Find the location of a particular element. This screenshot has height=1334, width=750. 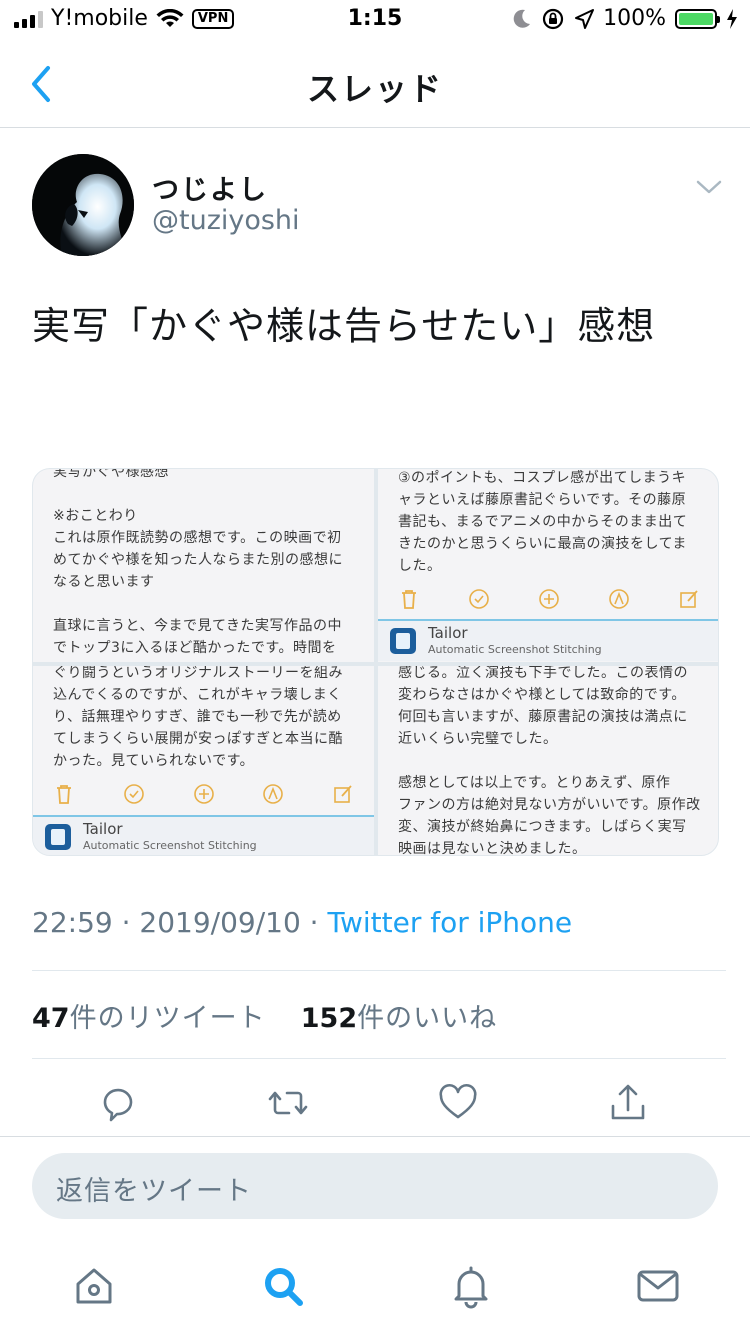

like-stat: 152件のいいね is located at coordinates (399, 1018).